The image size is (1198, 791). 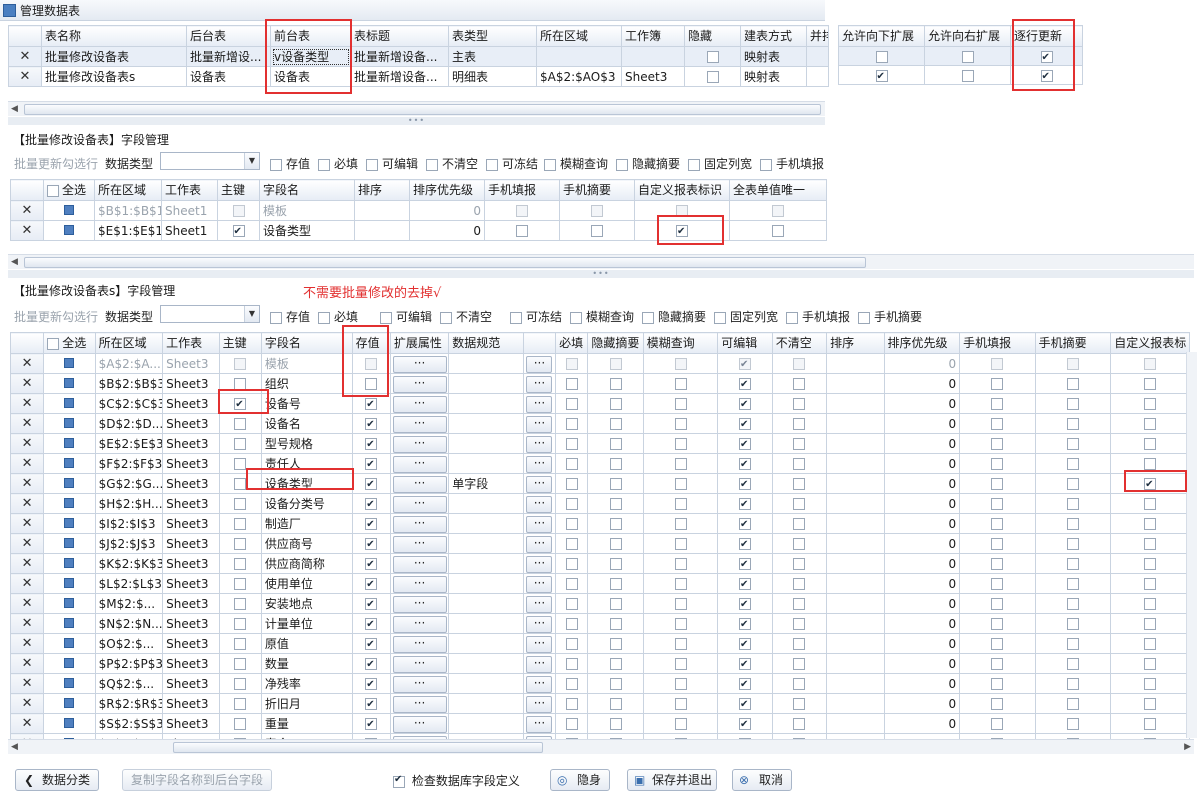 I want to click on toolbar-check-0: 存值, so click(x=290, y=163).